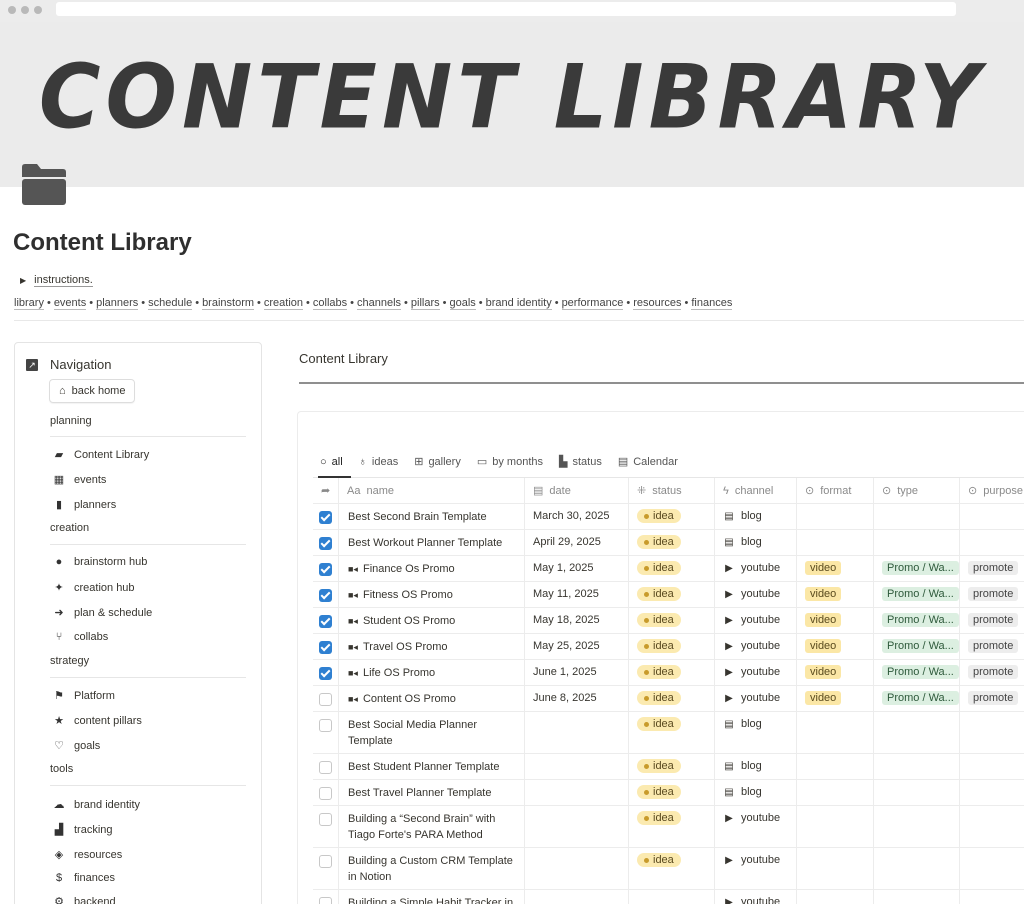 The image size is (1024, 904). Describe the element at coordinates (436, 869) in the screenshot. I see `row-name: Building a Custom CRM Template in Notion` at that location.